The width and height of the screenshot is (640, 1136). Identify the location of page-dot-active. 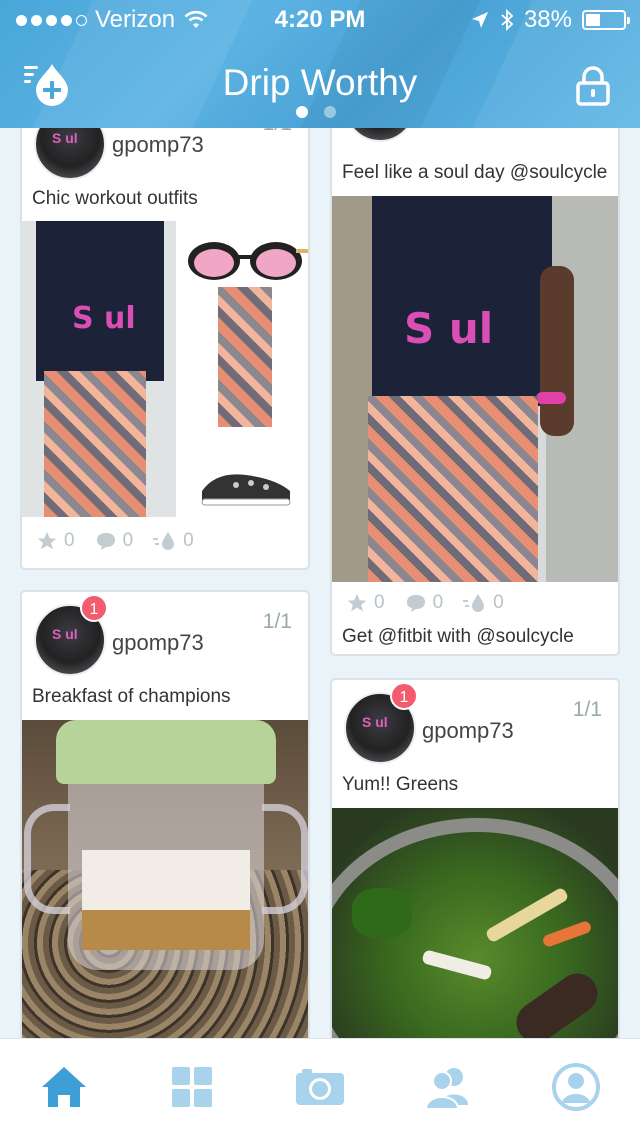
(302, 112).